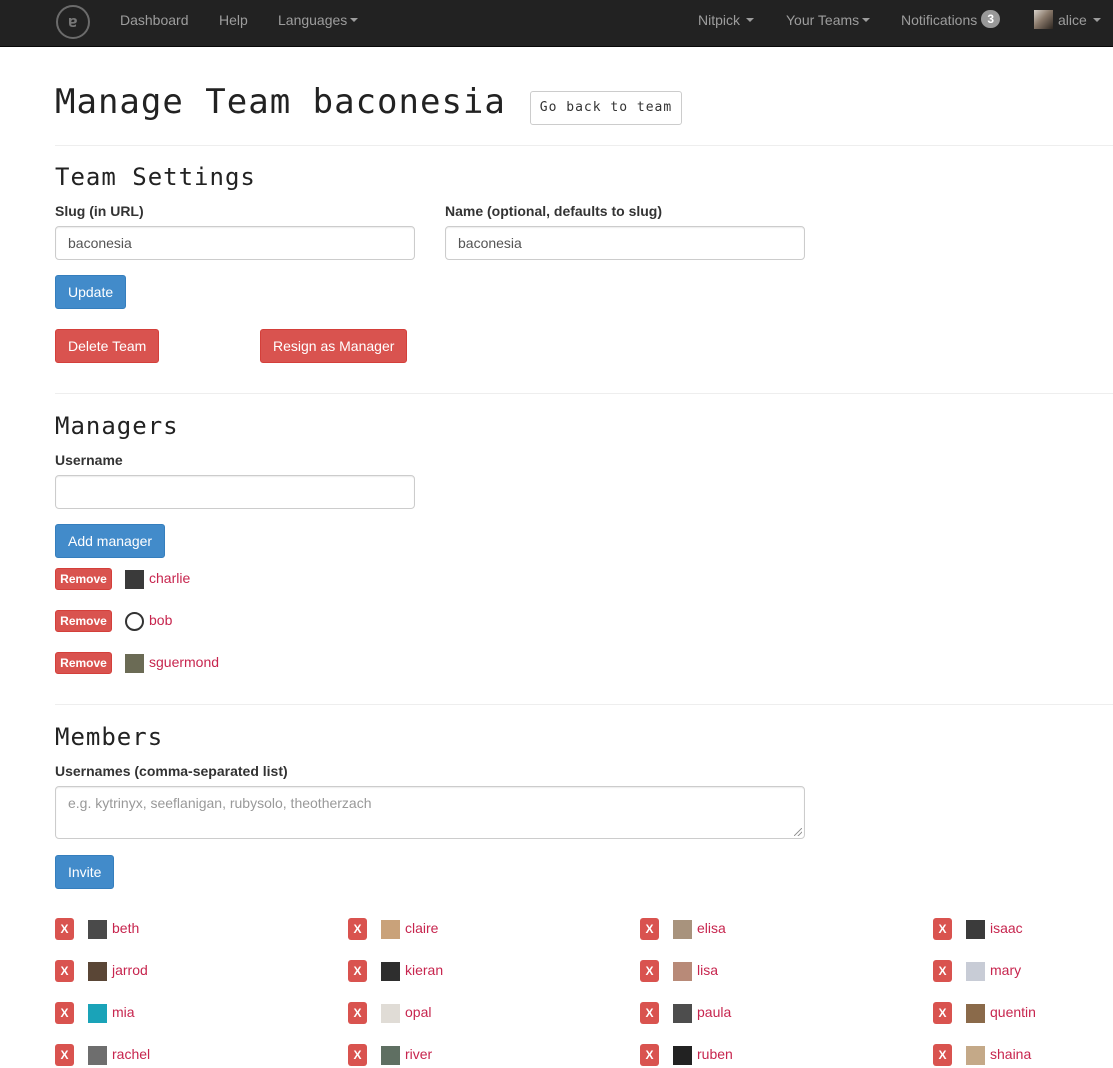 The width and height of the screenshot is (1113, 1068). What do you see at coordinates (707, 970) in the screenshot?
I see `member-link: lisa` at bounding box center [707, 970].